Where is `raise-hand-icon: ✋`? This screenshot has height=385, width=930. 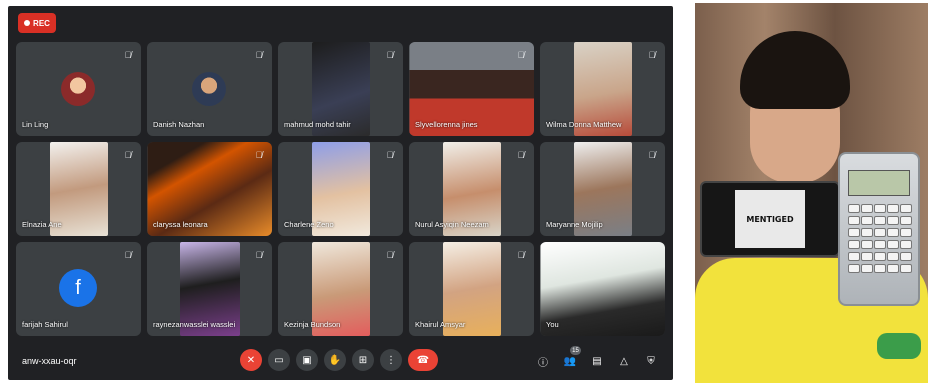 raise-hand-icon: ✋ is located at coordinates (335, 360).